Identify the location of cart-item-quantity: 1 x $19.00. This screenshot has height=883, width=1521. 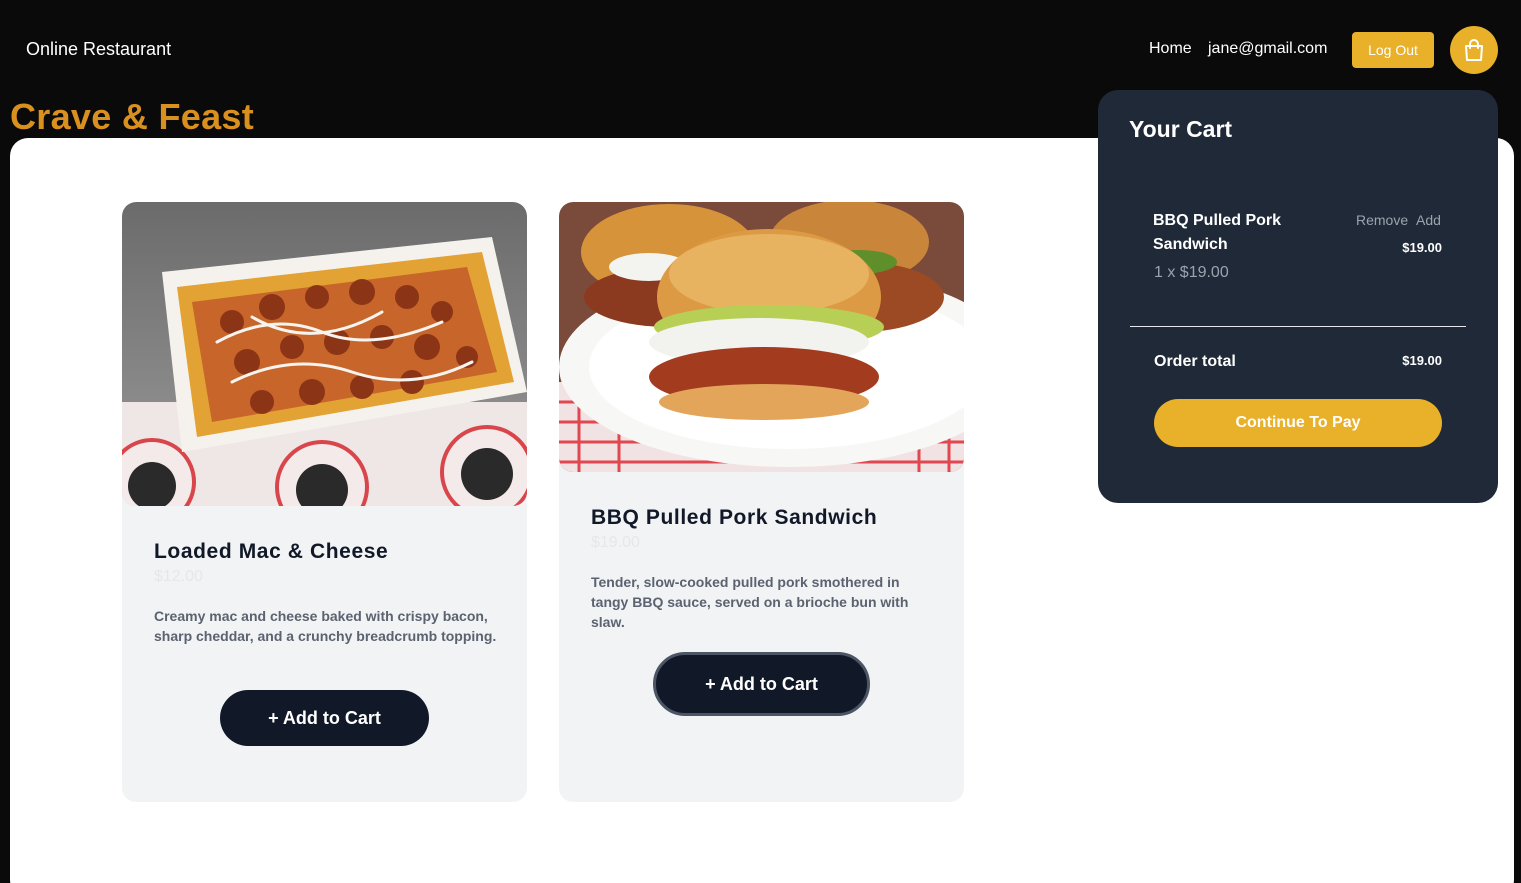
(1191, 272).